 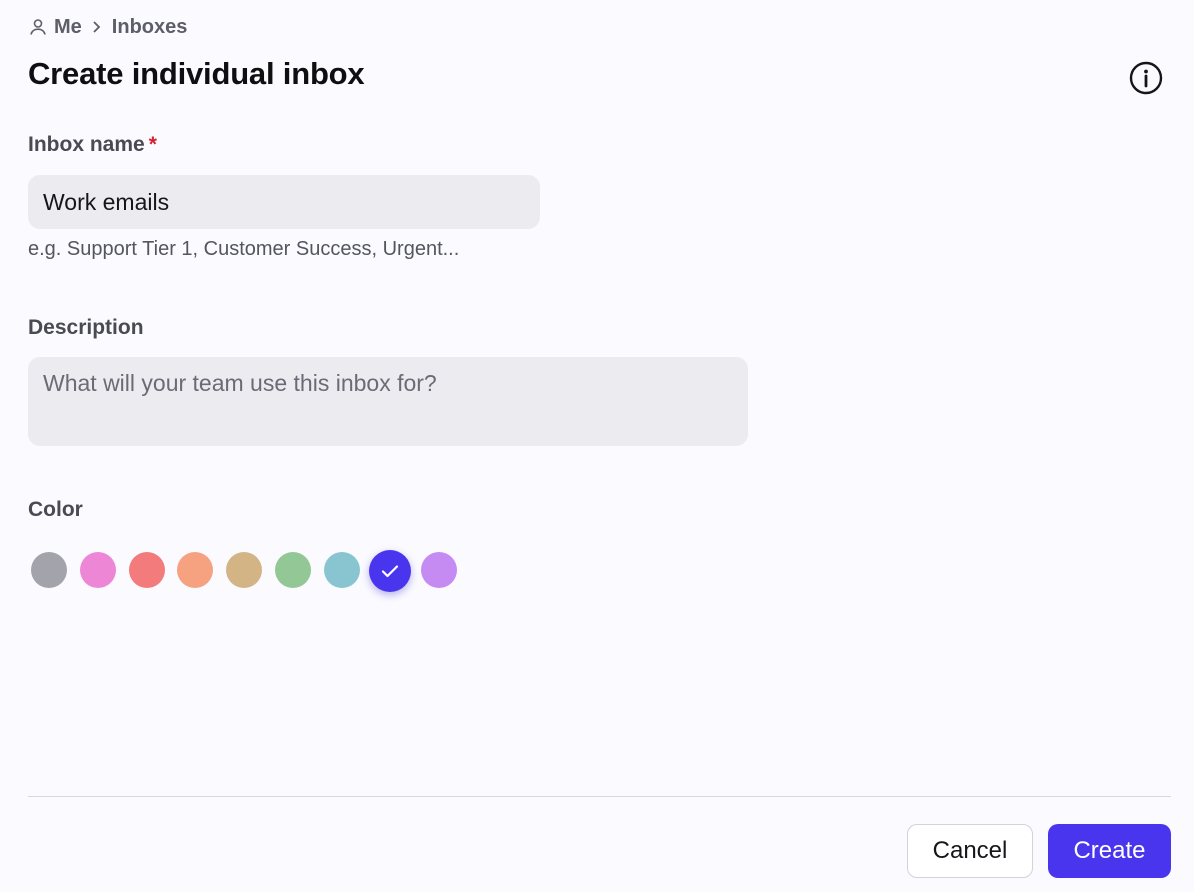 I want to click on required-indicator: *, so click(x=152, y=144).